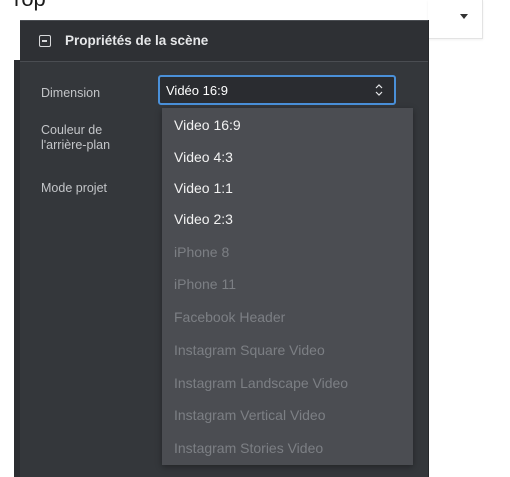  Describe the element at coordinates (137, 40) in the screenshot. I see `panel-title: Propriétés de la scène` at that location.